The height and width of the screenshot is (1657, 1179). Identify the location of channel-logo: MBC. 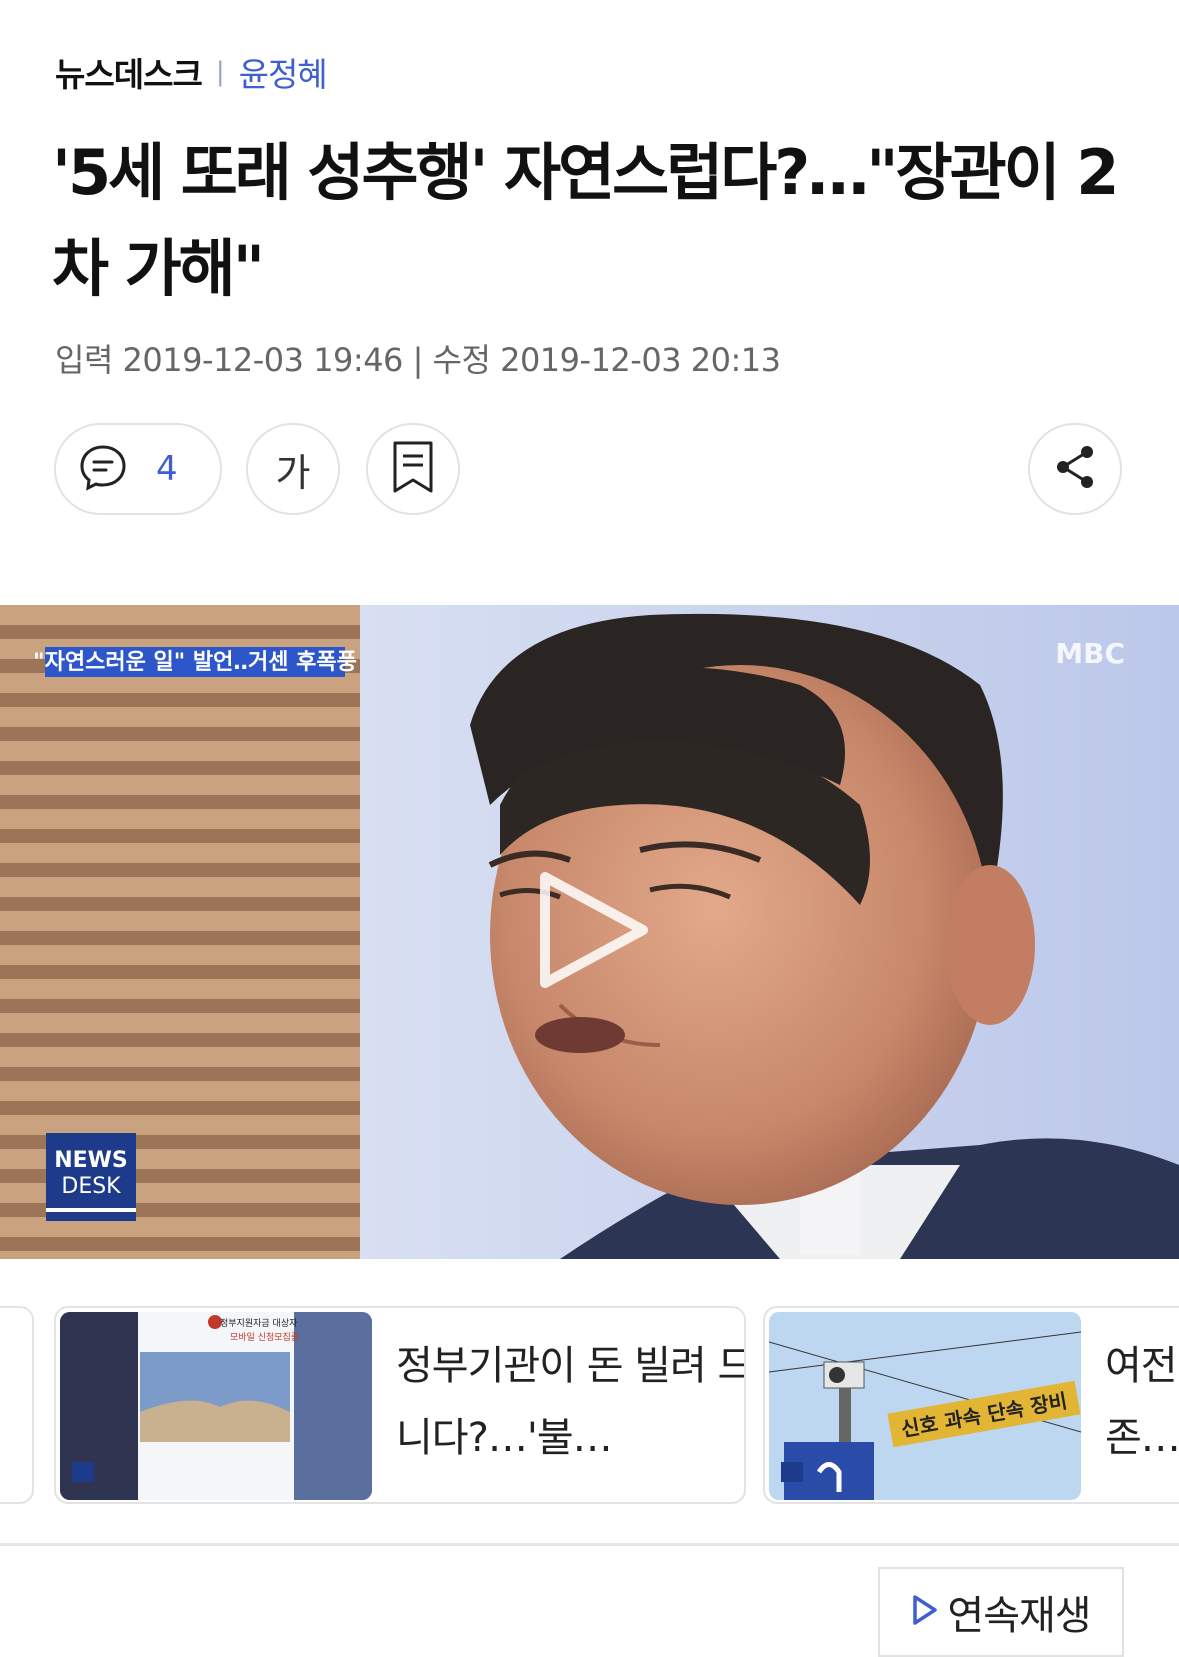
(1090, 653).